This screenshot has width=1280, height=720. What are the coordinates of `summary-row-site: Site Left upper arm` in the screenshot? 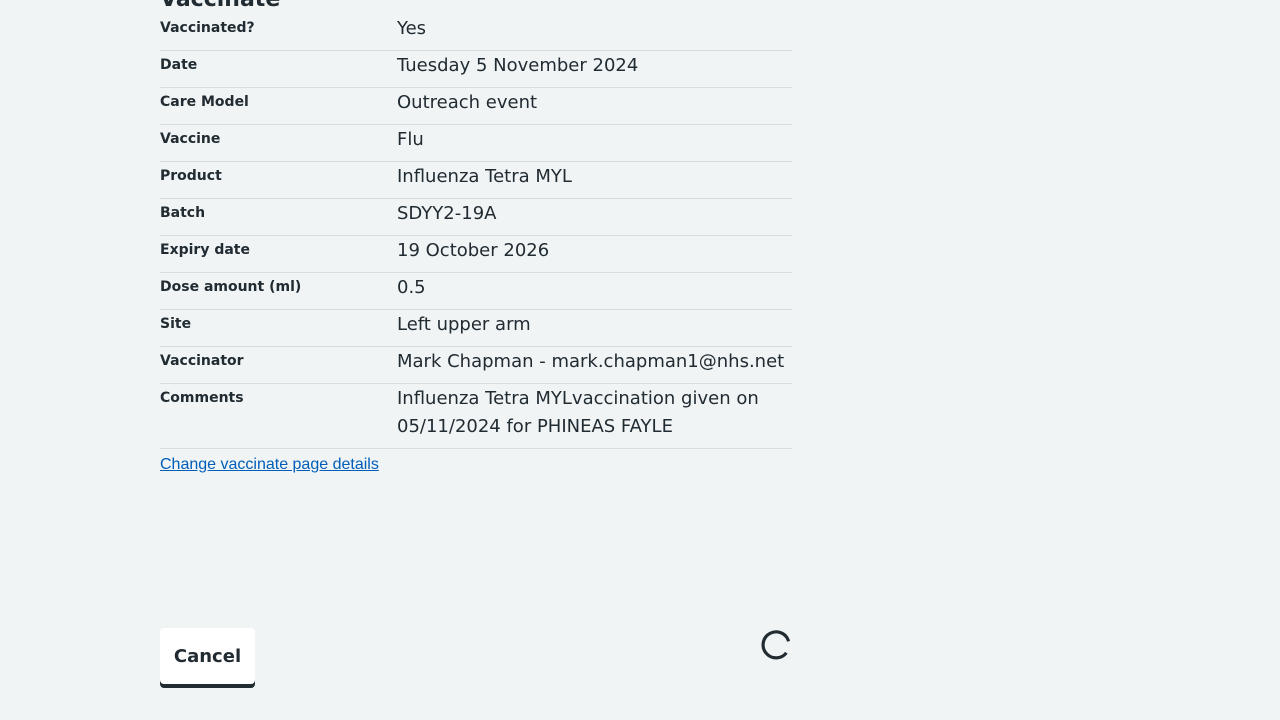 It's located at (476, 328).